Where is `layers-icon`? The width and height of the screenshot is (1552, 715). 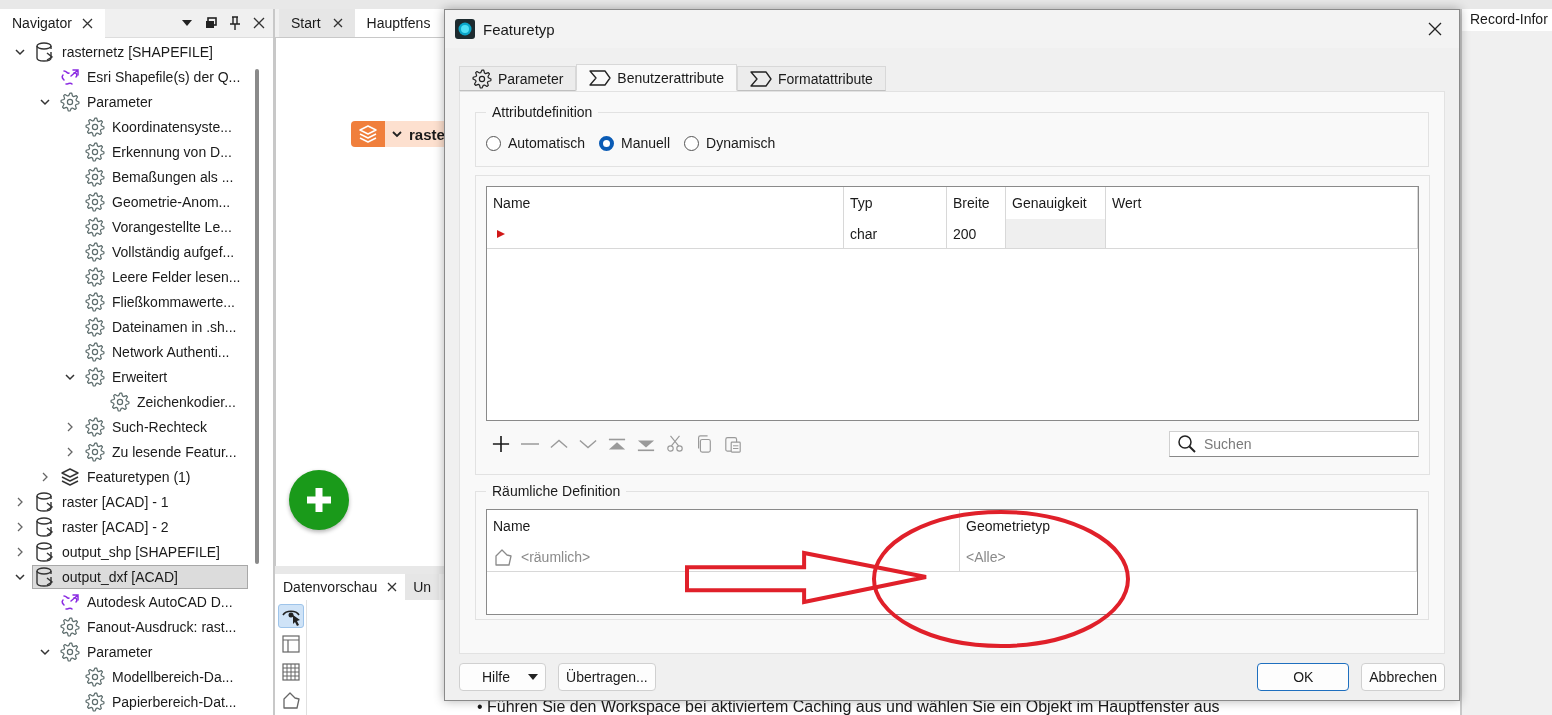
layers-icon is located at coordinates (368, 134).